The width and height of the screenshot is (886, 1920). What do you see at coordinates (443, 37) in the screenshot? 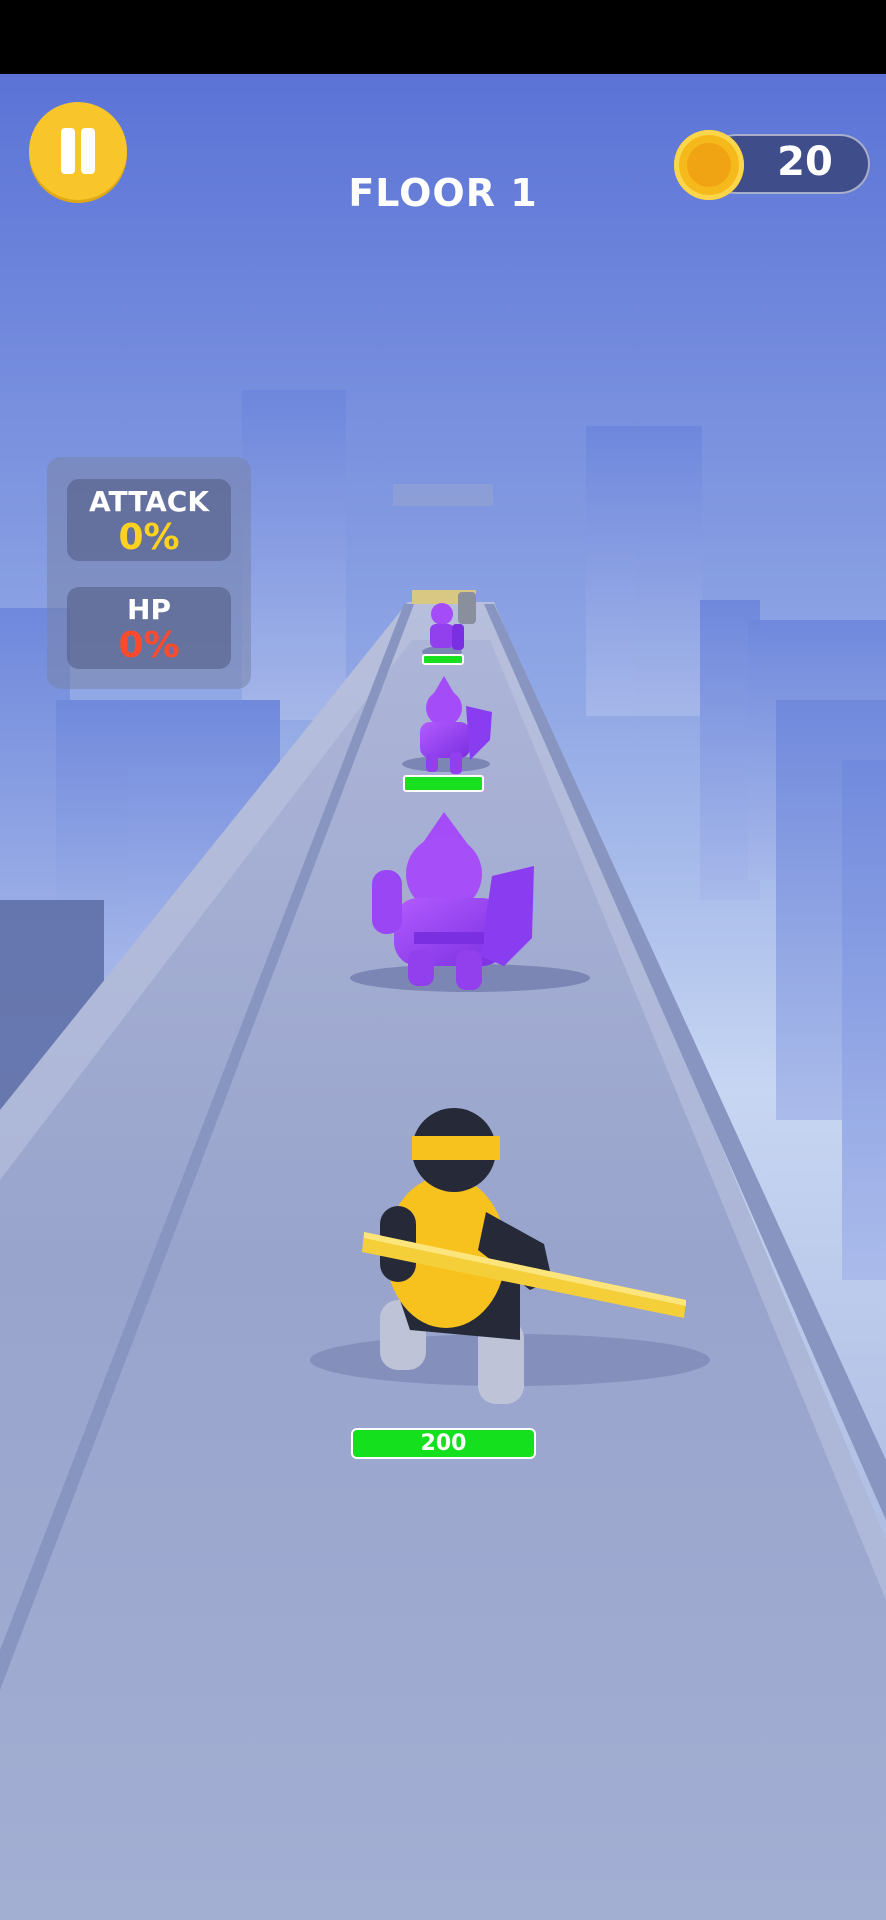
I see `status-bar` at bounding box center [443, 37].